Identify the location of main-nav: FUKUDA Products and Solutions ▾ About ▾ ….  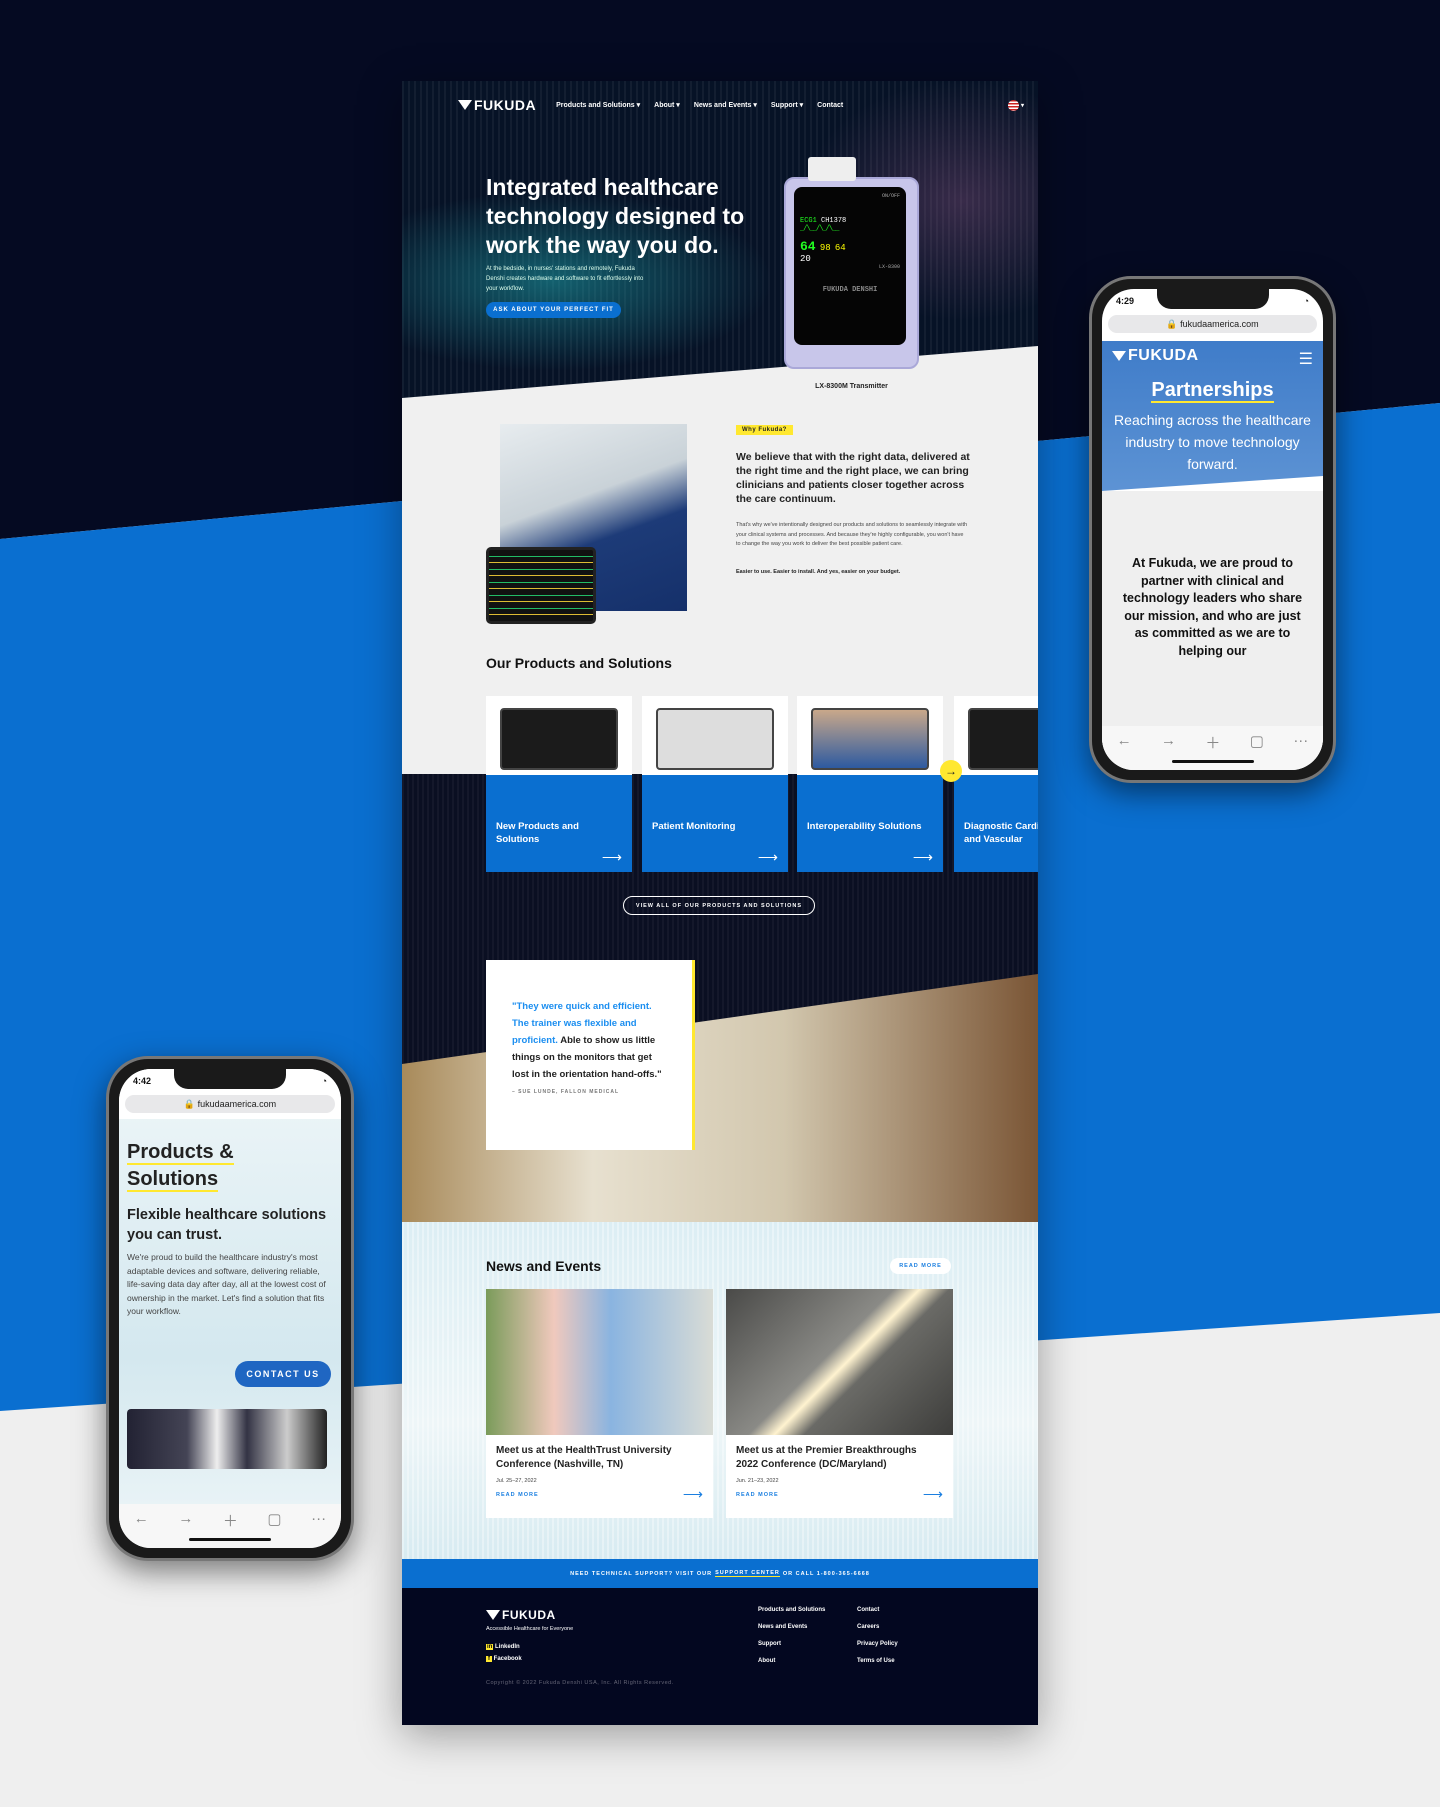
(741, 105).